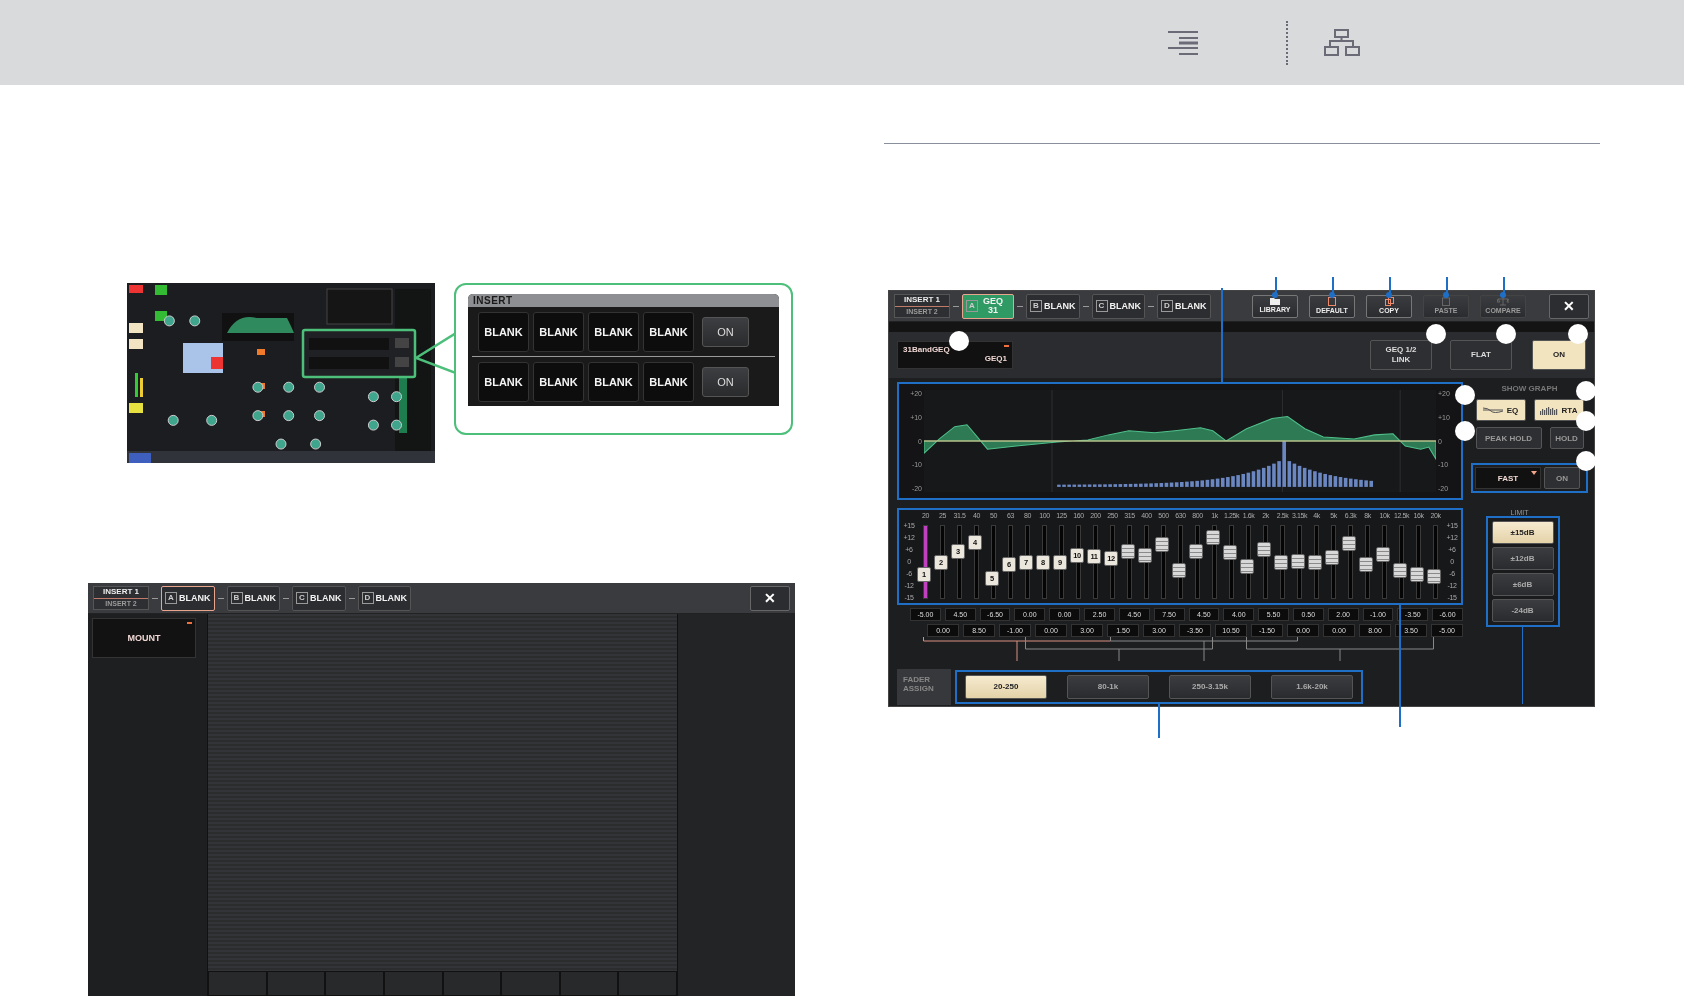  Describe the element at coordinates (1508, 478) in the screenshot. I see `falltime-dropdown: FAST` at that location.